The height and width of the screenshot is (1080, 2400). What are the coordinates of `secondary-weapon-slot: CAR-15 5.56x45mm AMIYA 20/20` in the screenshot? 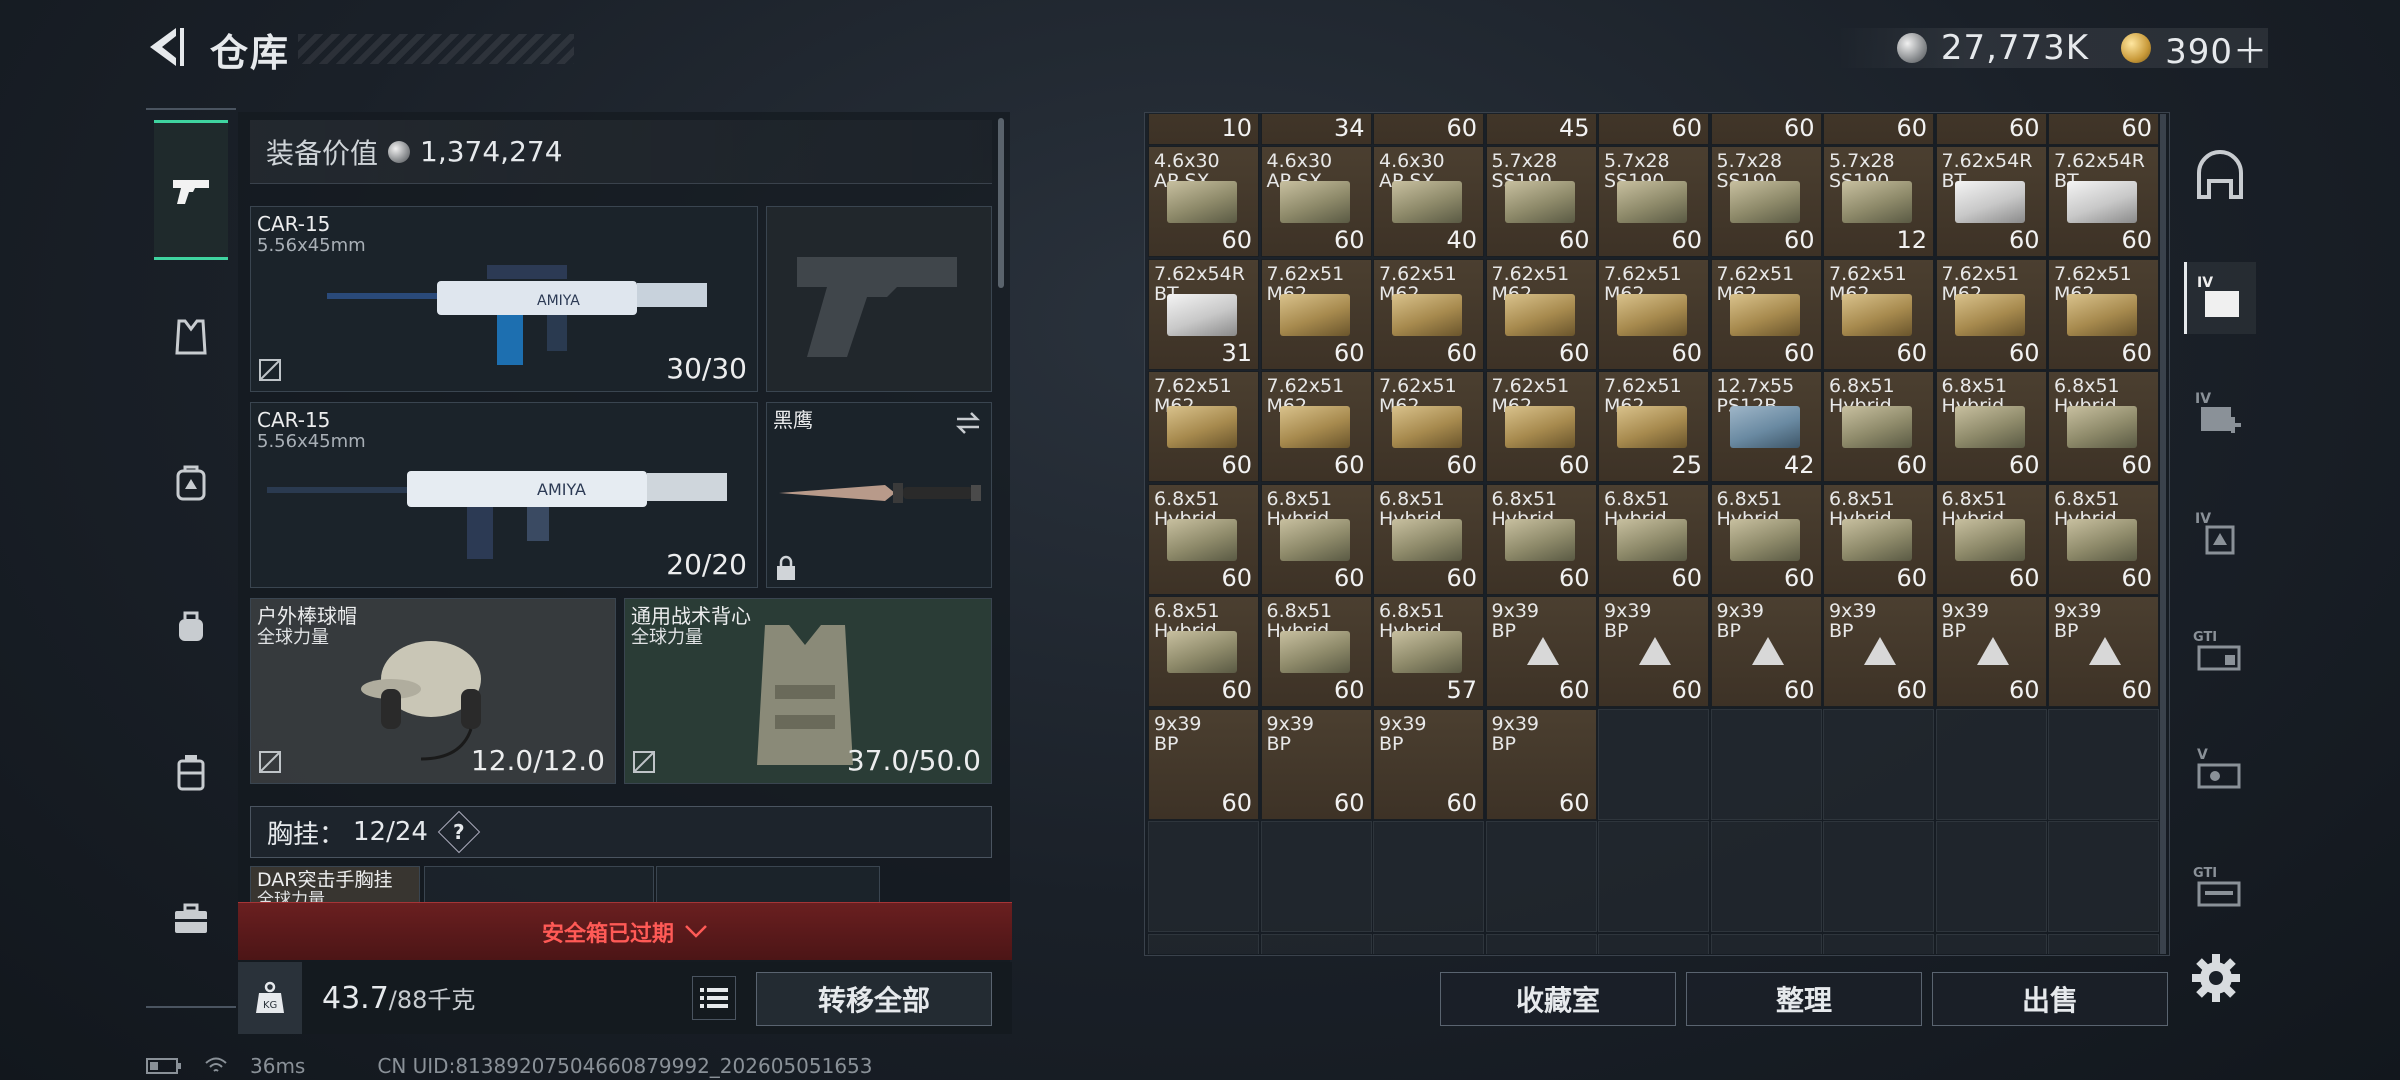 It's located at (504, 495).